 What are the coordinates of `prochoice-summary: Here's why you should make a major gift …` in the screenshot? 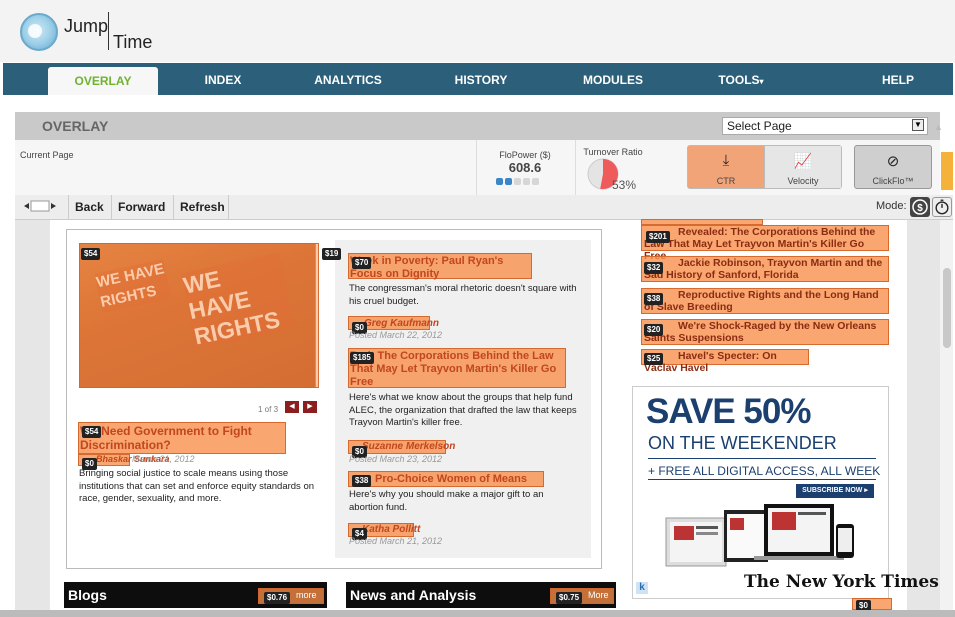 It's located at (446, 501).